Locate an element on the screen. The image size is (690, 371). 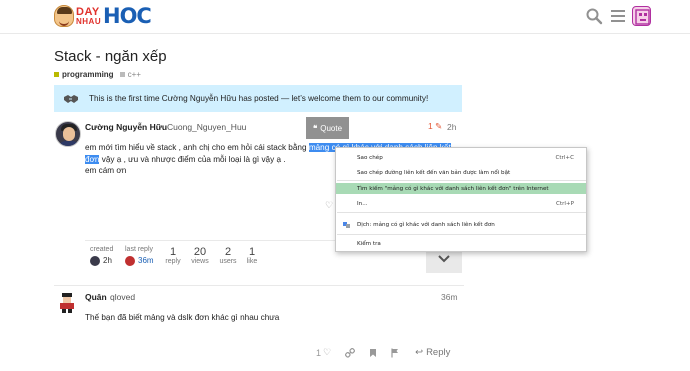
topic-last-reply: last reply 36m is located at coordinates (139, 256).